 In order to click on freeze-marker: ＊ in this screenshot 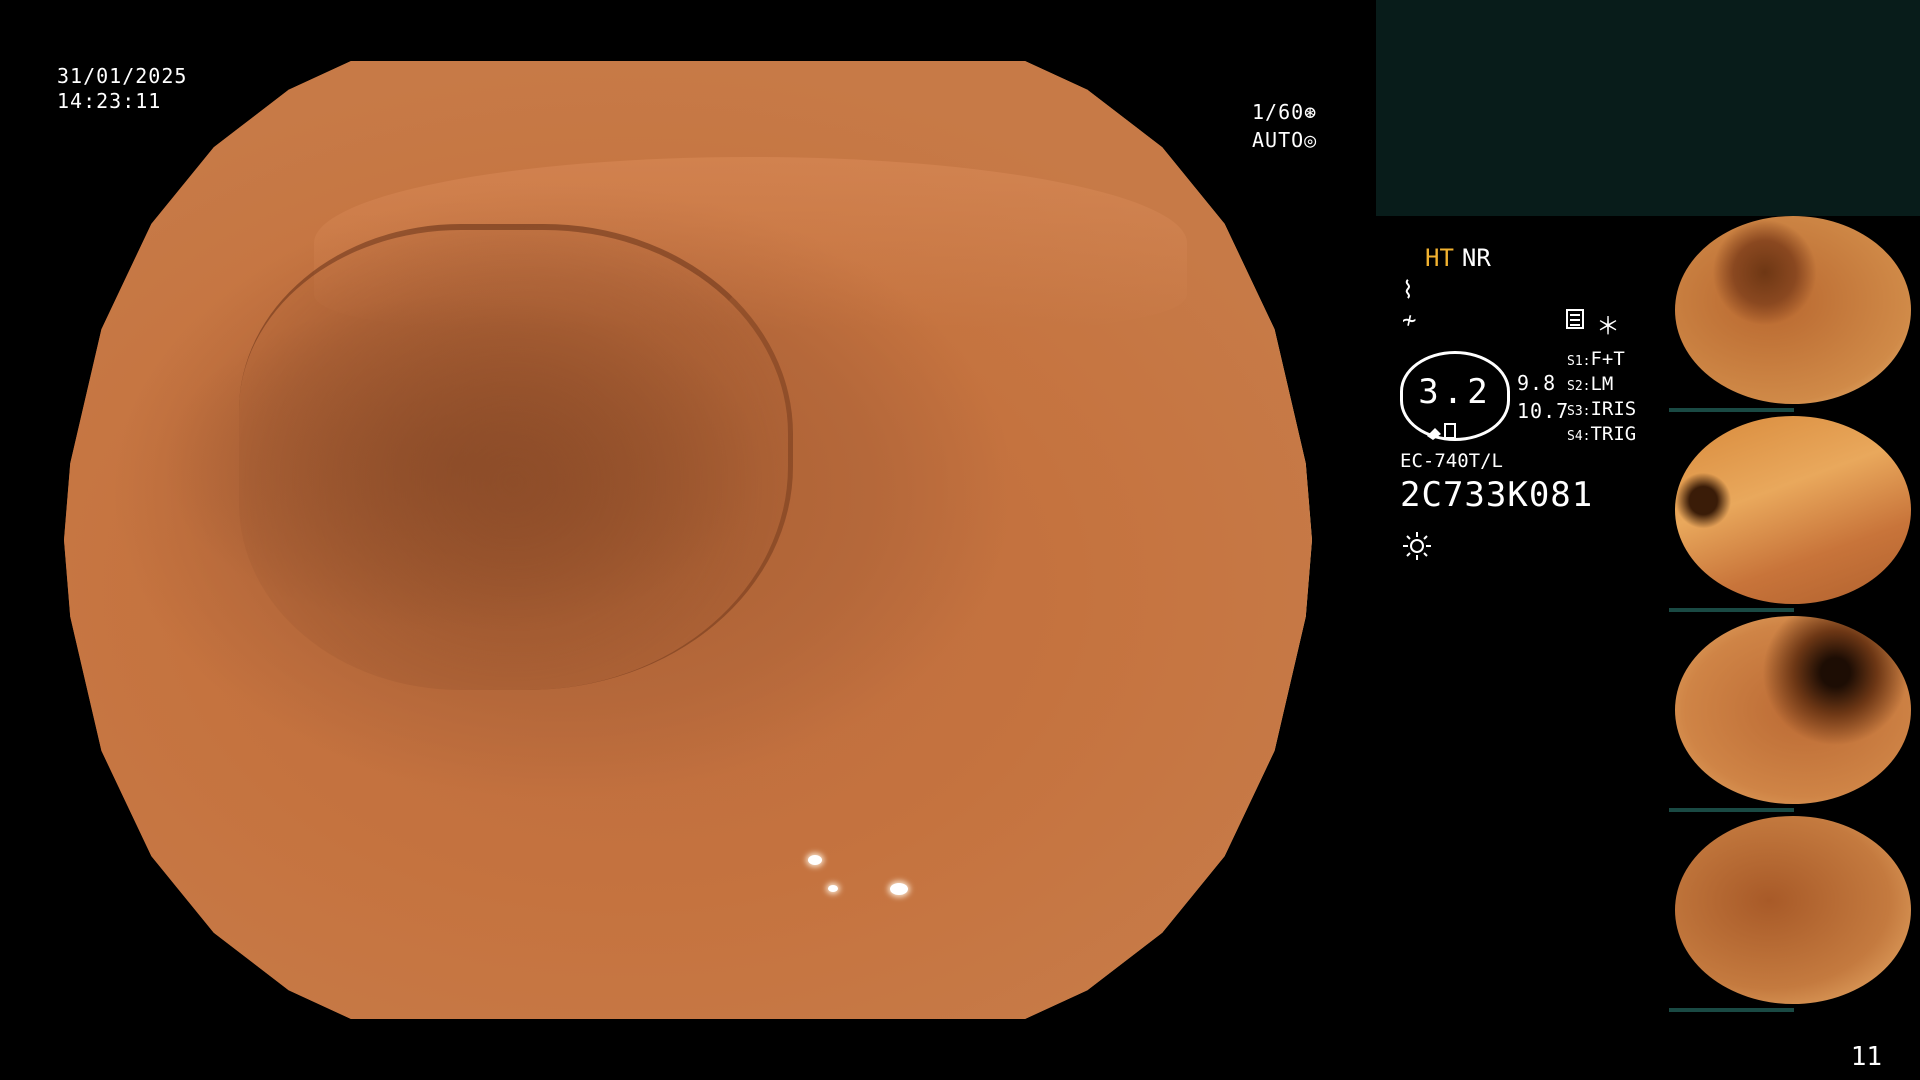, I will do `click(1608, 326)`.